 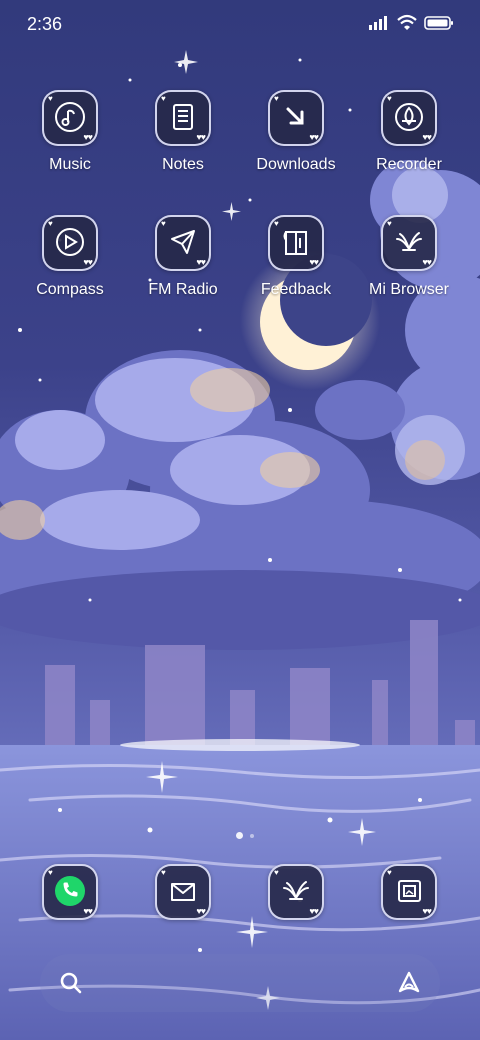 What do you see at coordinates (408, 289) in the screenshot?
I see `app-label: Mi Browser` at bounding box center [408, 289].